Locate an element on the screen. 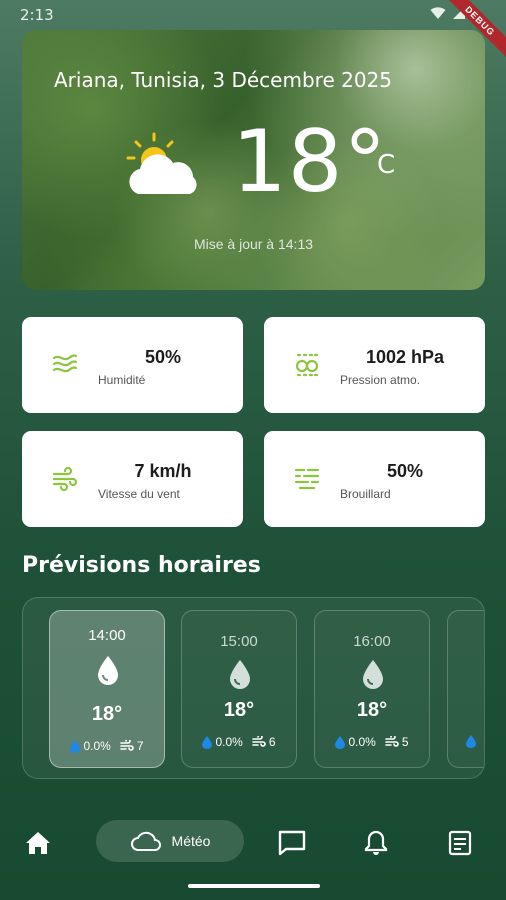 This screenshot has width=506, height=900. hourly-item: 16:00 18° 0.0% 5 is located at coordinates (372, 689).